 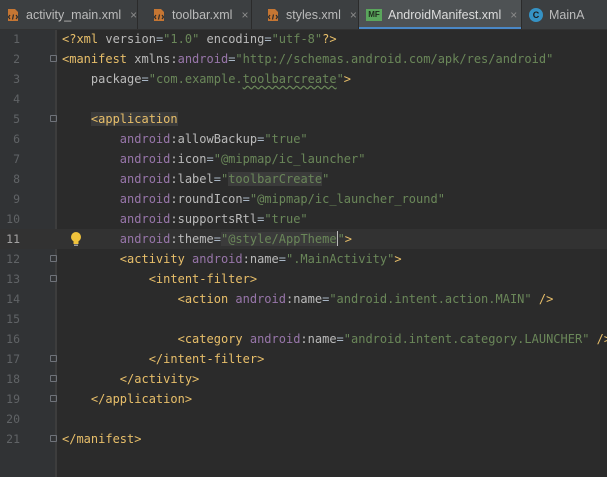 What do you see at coordinates (374, 15) in the screenshot?
I see `manifest-file-icon: MF` at bounding box center [374, 15].